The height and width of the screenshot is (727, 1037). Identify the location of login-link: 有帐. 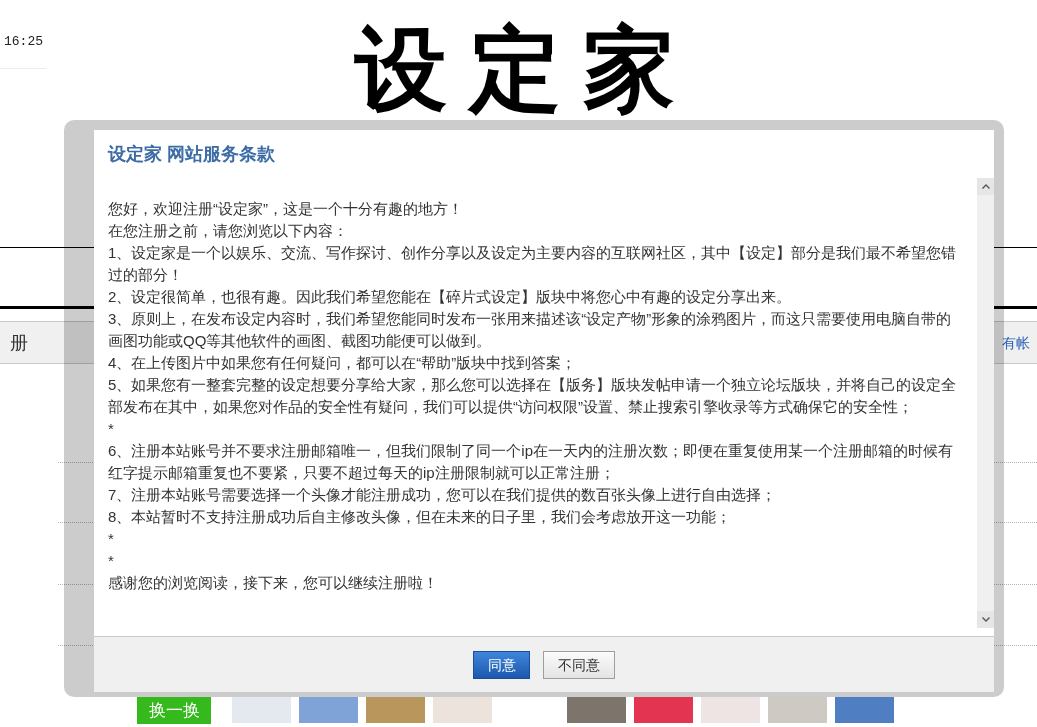
(1016, 342).